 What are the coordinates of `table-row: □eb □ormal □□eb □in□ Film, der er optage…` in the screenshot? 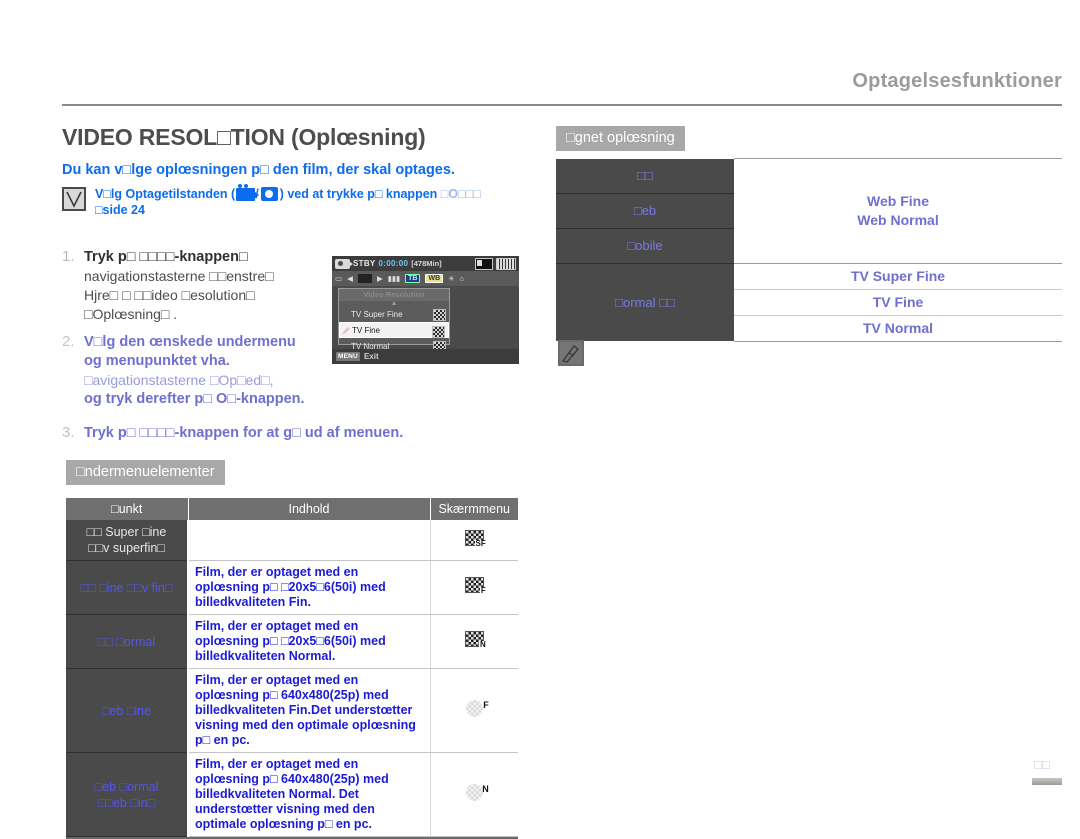 It's located at (292, 794).